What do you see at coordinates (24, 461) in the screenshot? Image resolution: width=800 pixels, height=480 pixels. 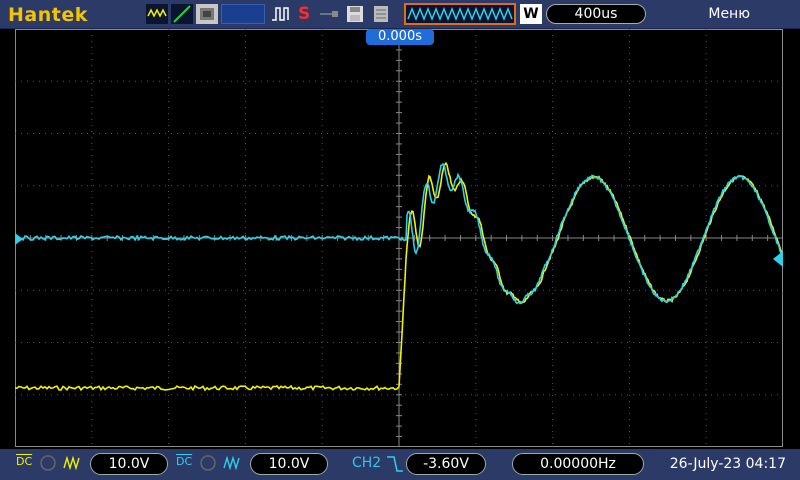 I see `ch1-coupling: DC` at bounding box center [24, 461].